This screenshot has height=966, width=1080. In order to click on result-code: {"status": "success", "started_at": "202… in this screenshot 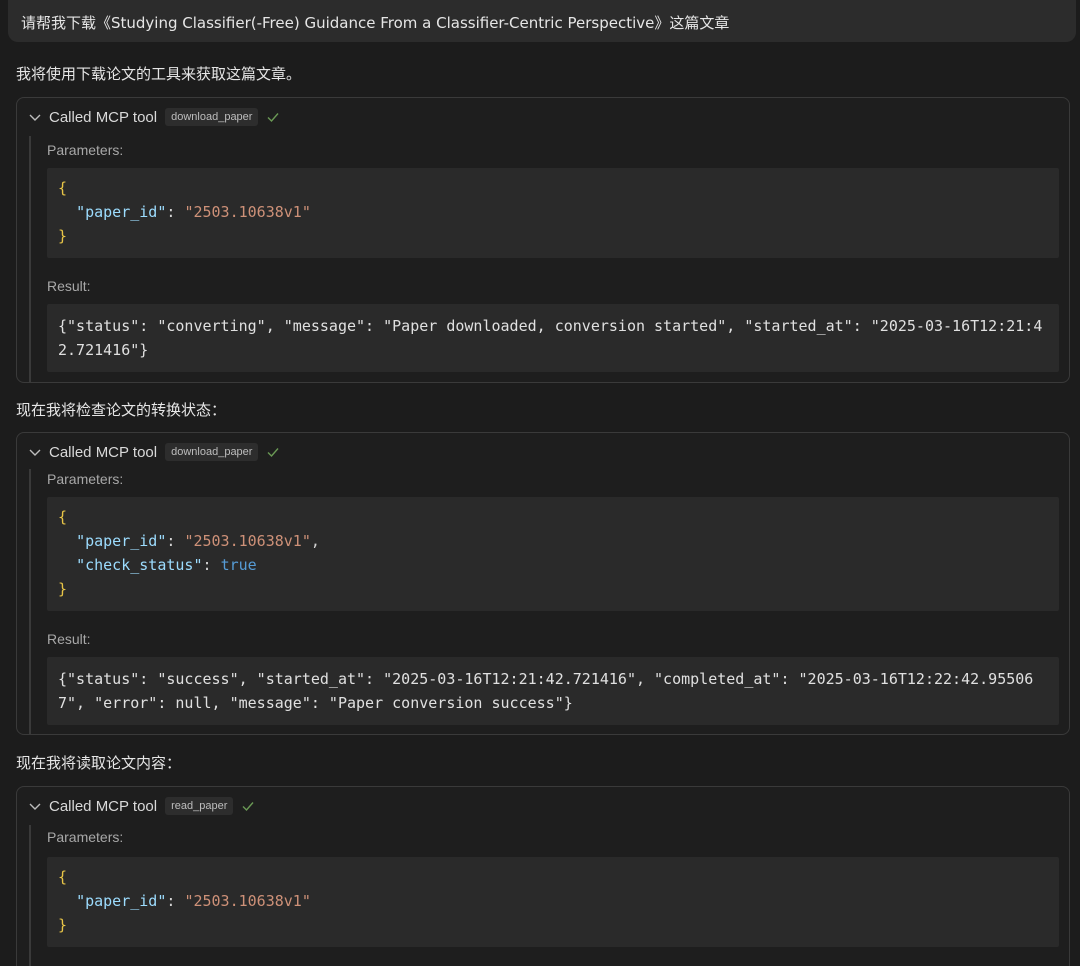, I will do `click(553, 691)`.